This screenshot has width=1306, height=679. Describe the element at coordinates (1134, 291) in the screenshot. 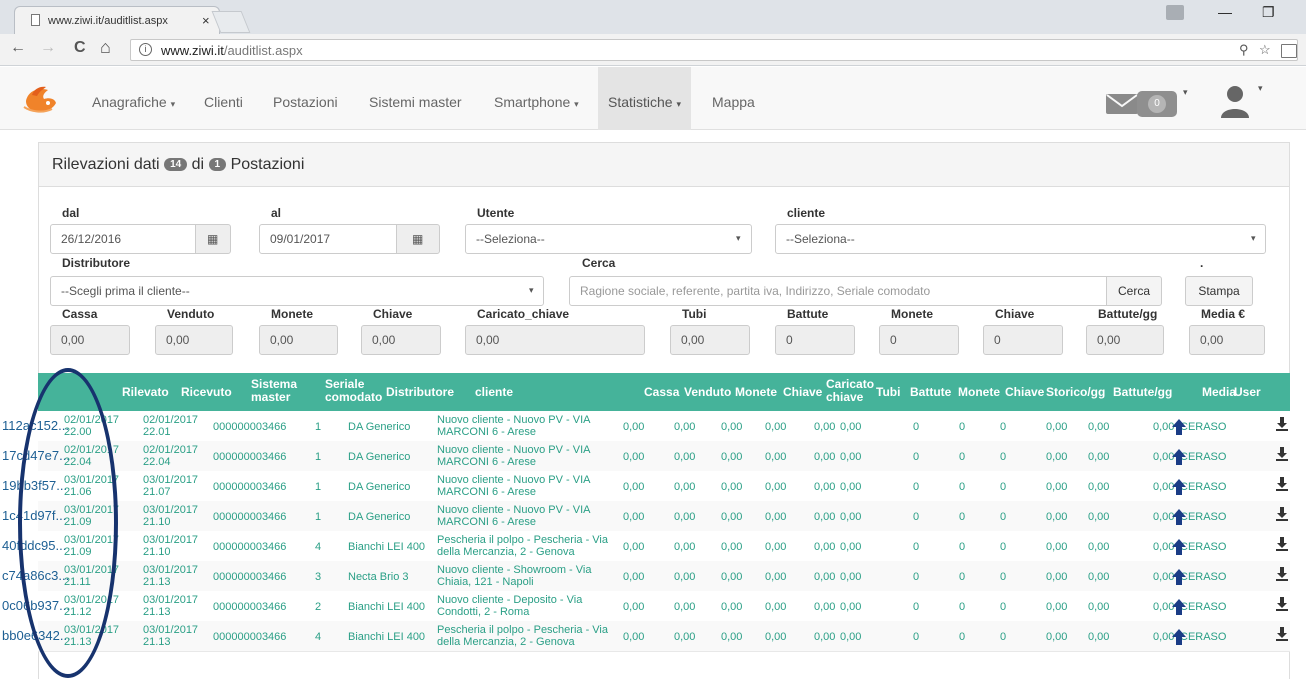

I see `cerca-button: Cerca` at that location.